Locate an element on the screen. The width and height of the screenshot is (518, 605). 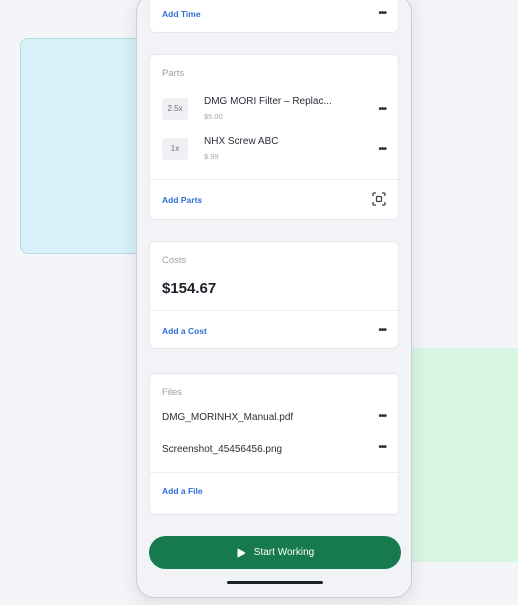
start-working-button: Start Working is located at coordinates (275, 552).